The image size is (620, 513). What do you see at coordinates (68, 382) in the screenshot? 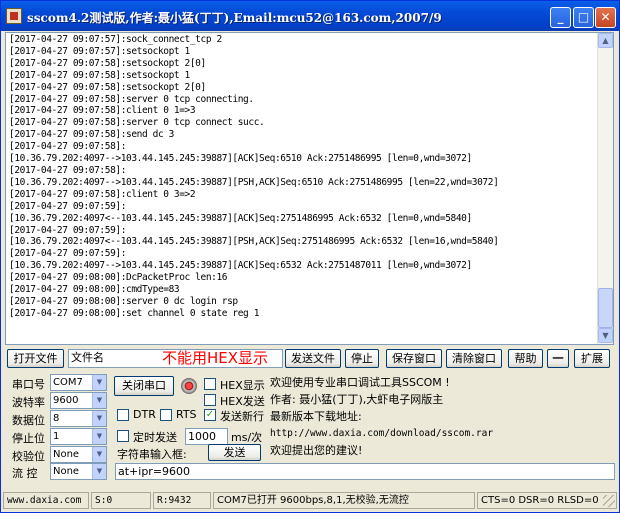
I see `port-value: COM7` at bounding box center [68, 382].